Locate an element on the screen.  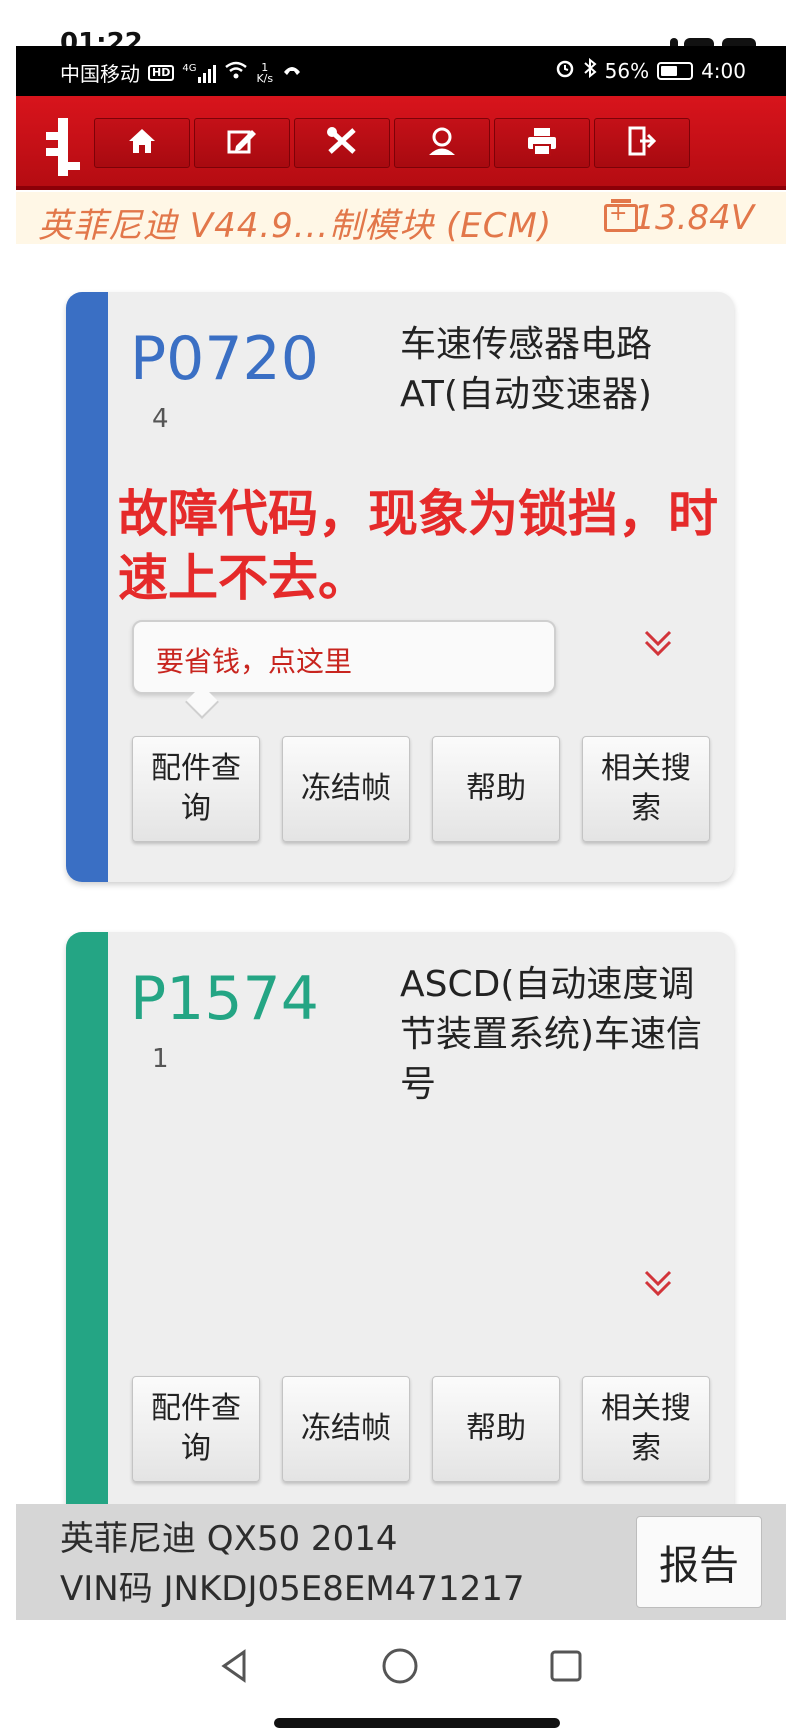
status-bar: 中国移动 HD 4G 1 K/s 56% 4:00 is located at coordinates (401, 71).